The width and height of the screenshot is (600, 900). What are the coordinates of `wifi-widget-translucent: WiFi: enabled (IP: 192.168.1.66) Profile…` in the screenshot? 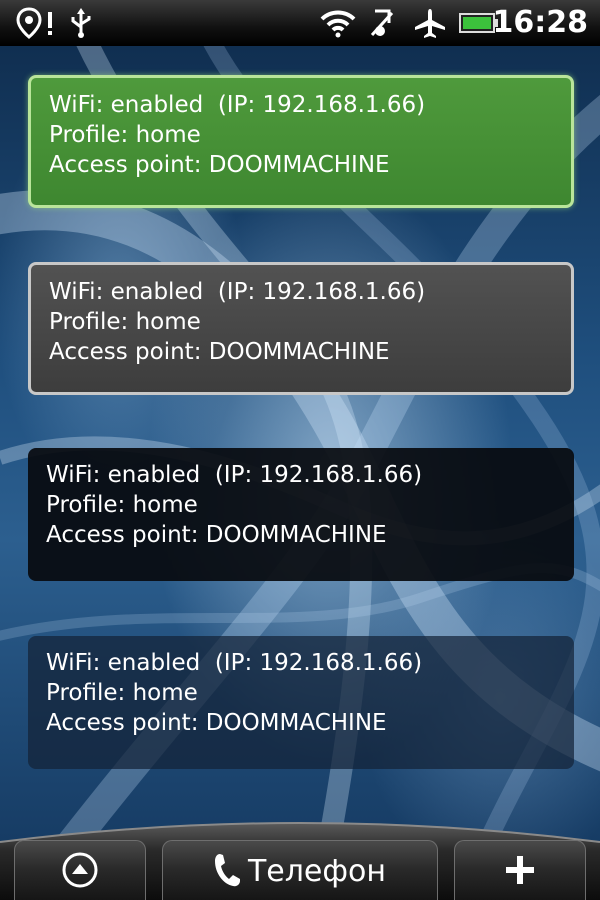 It's located at (301, 702).